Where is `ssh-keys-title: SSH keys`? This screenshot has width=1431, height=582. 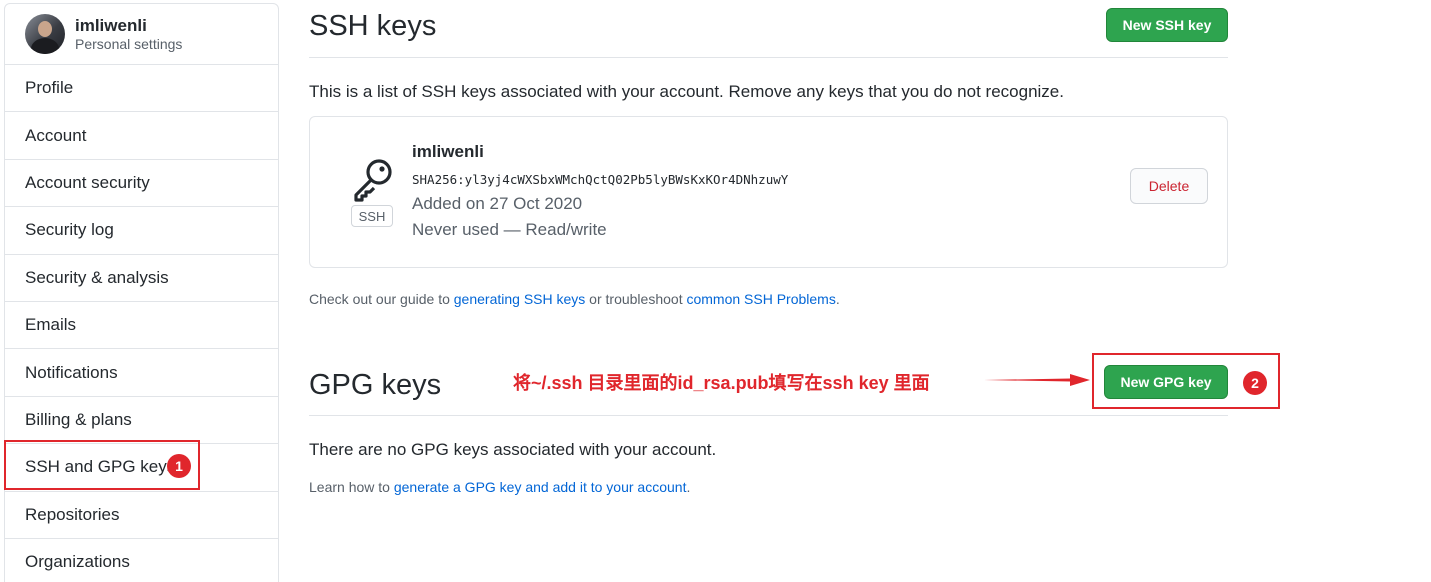
ssh-keys-title: SSH keys is located at coordinates (373, 26).